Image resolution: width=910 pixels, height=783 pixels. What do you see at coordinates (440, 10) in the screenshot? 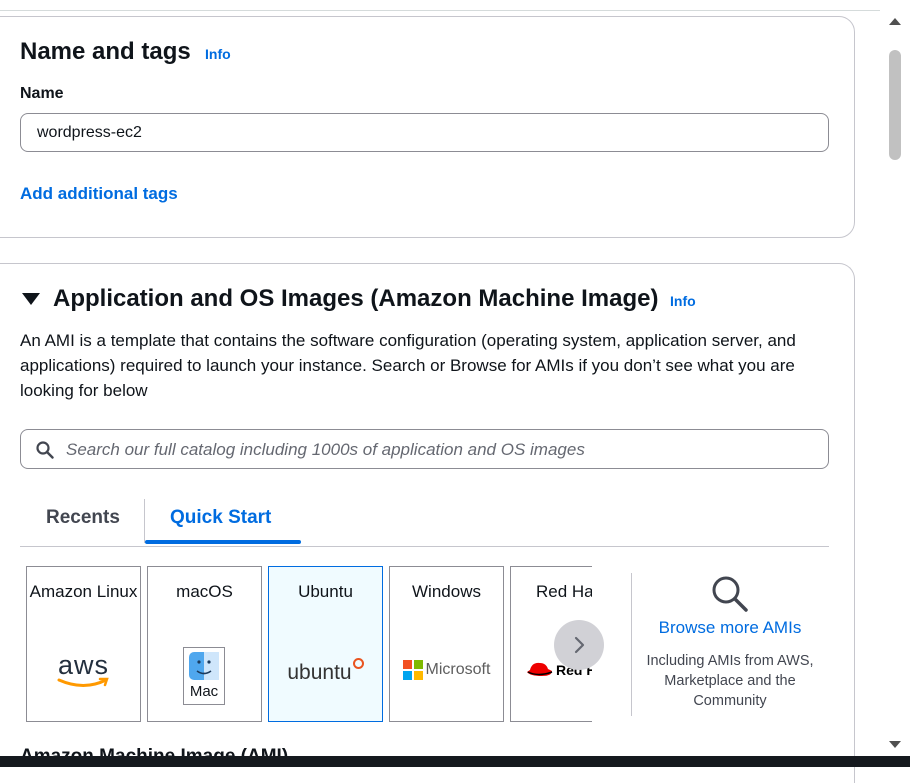
I see `top-divider` at bounding box center [440, 10].